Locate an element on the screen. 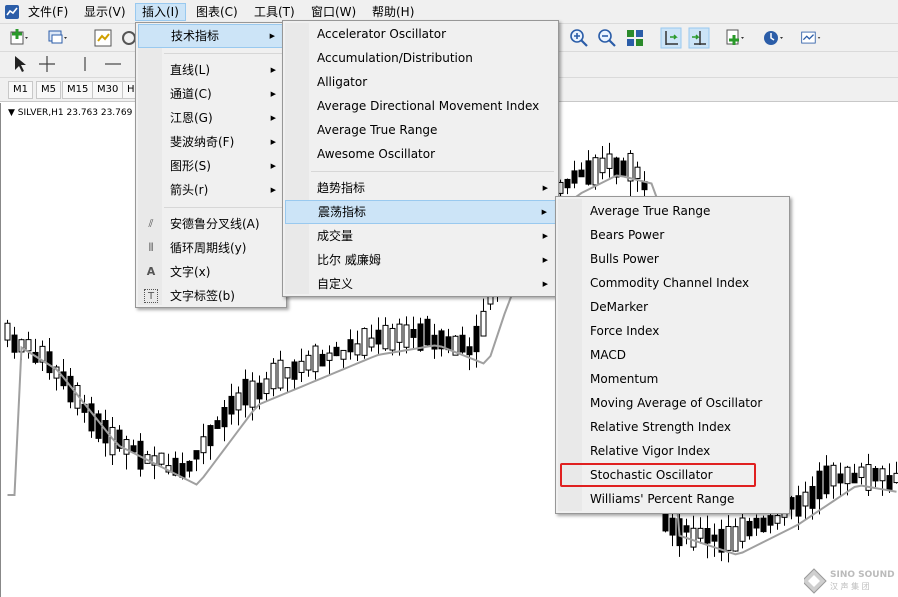 The height and width of the screenshot is (597, 898). menu-view: 显示(V) is located at coordinates (105, 12).